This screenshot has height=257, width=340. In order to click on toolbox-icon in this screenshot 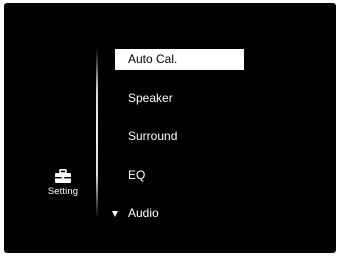, I will do `click(63, 176)`.